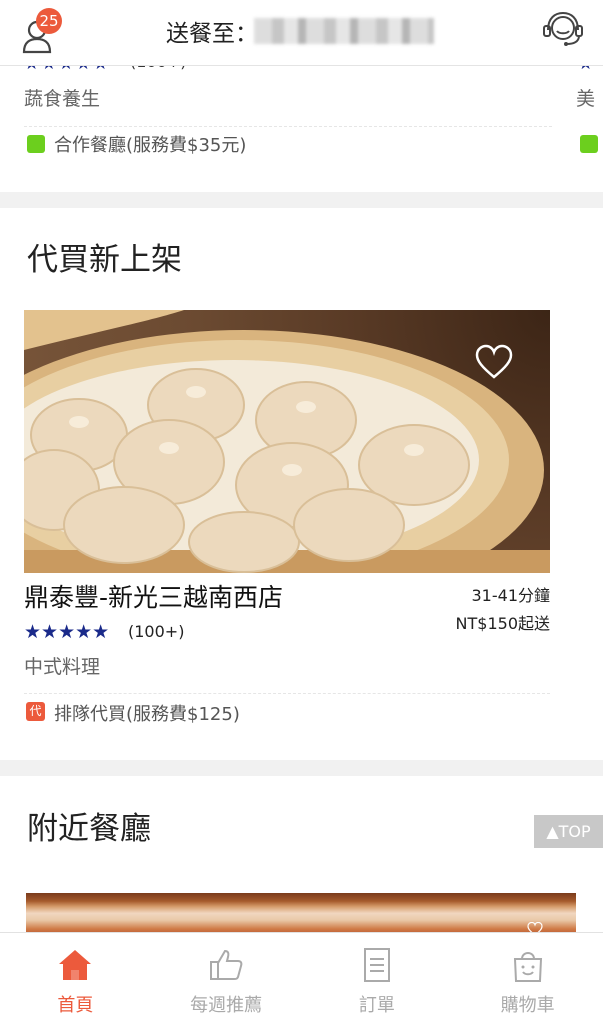  I want to click on nav-orders: 訂單, so click(377, 978).